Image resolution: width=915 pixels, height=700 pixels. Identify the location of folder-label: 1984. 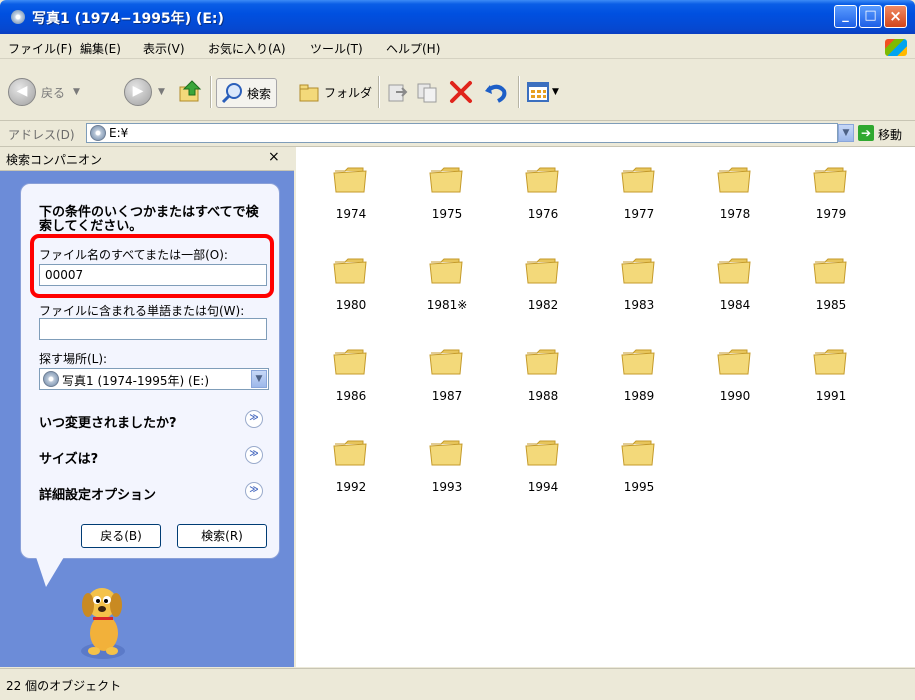
(735, 305).